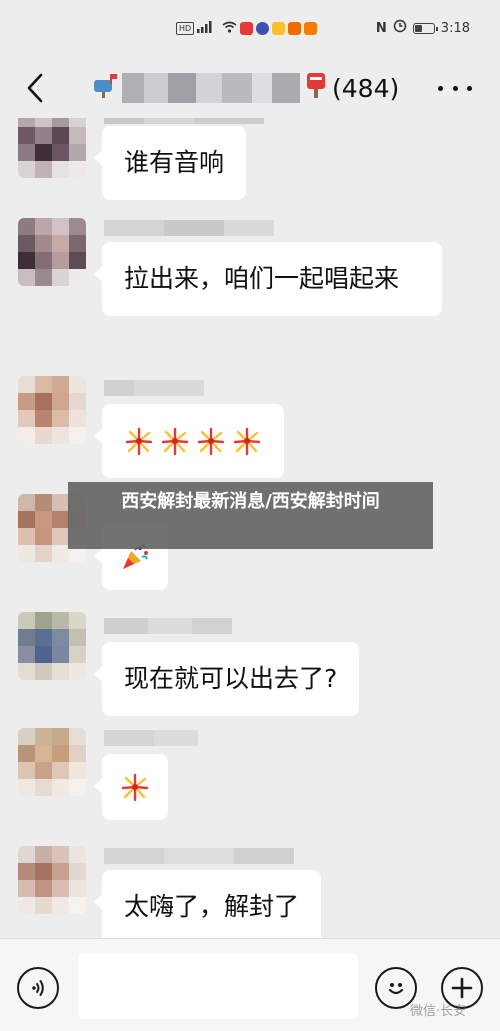 The height and width of the screenshot is (1031, 500). I want to click on chat-title: (484), so click(245, 88).